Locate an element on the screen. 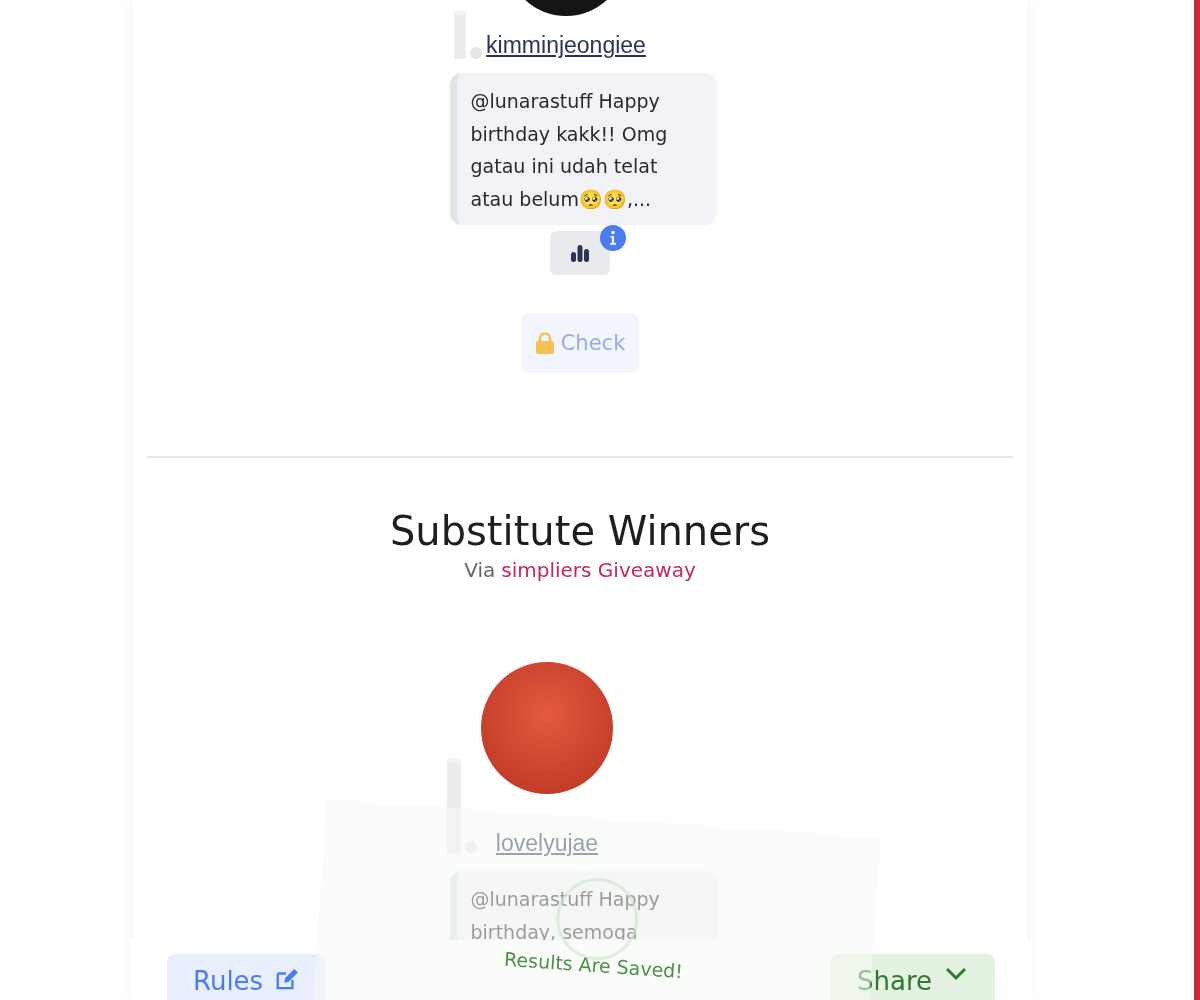 The image size is (1200, 1000). bar-chart-icon is located at coordinates (580, 253).